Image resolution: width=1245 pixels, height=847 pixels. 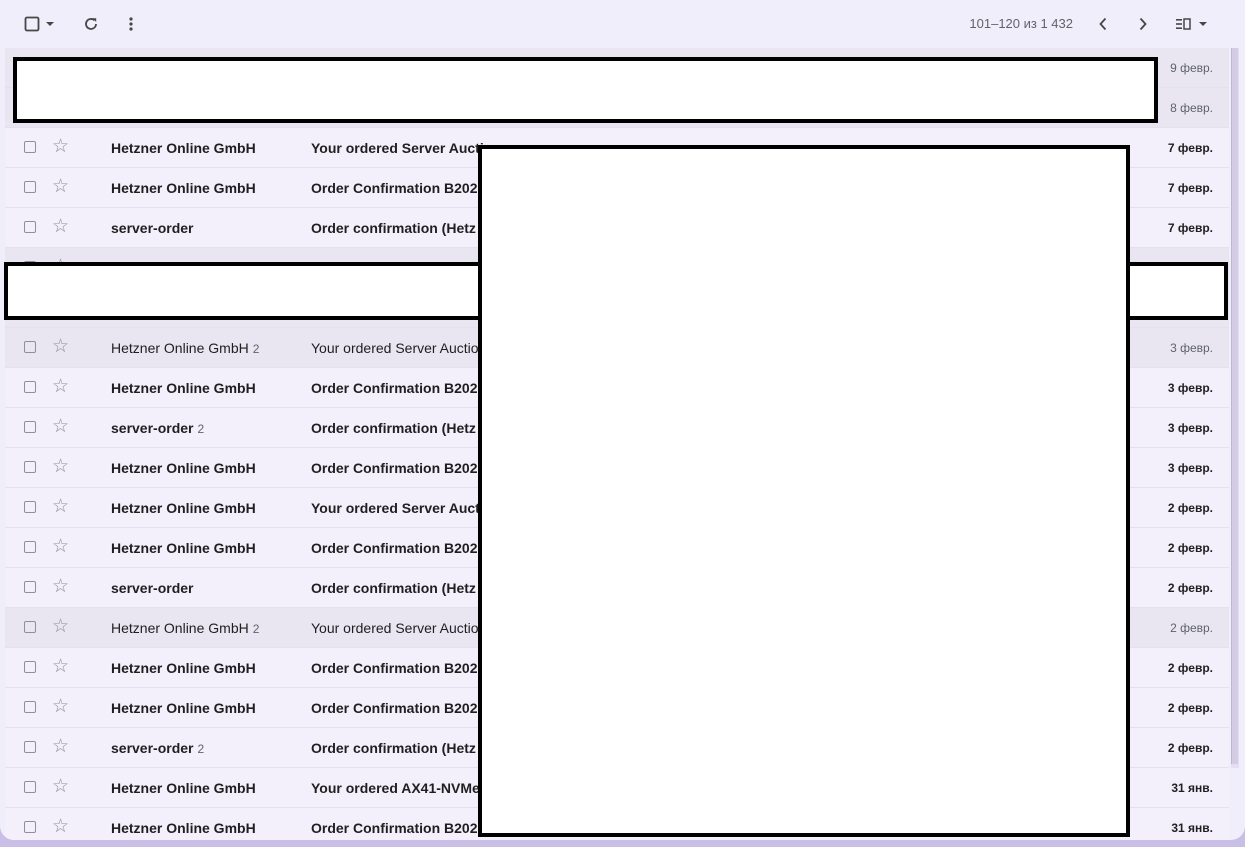 What do you see at coordinates (1192, 24) in the screenshot?
I see `split-pane-toggle-button` at bounding box center [1192, 24].